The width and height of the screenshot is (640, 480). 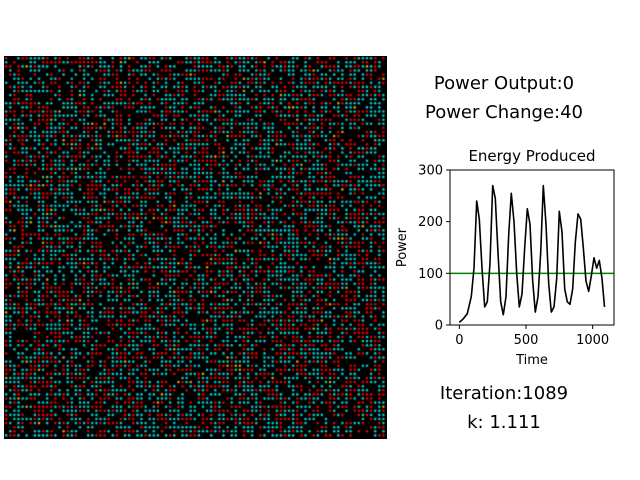 I want to click on x-tick-label-1: 500, so click(x=526, y=340).